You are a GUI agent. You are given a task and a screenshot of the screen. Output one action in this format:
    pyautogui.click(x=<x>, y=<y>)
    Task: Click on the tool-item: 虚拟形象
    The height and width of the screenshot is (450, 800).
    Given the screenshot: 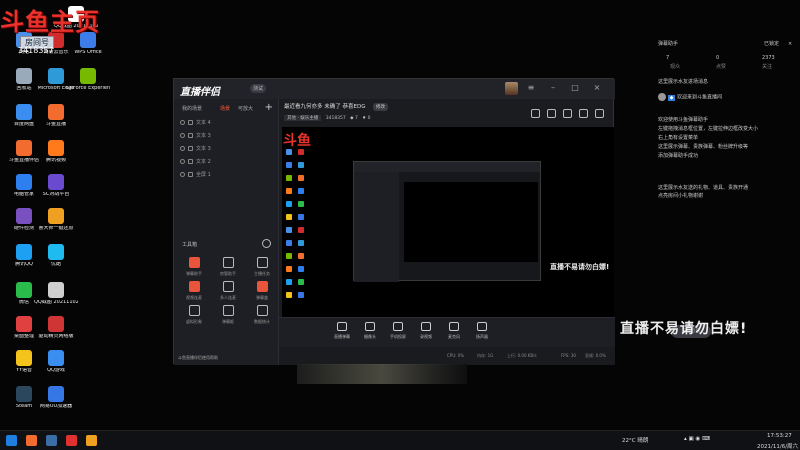 What is the action you would take?
    pyautogui.click(x=194, y=315)
    